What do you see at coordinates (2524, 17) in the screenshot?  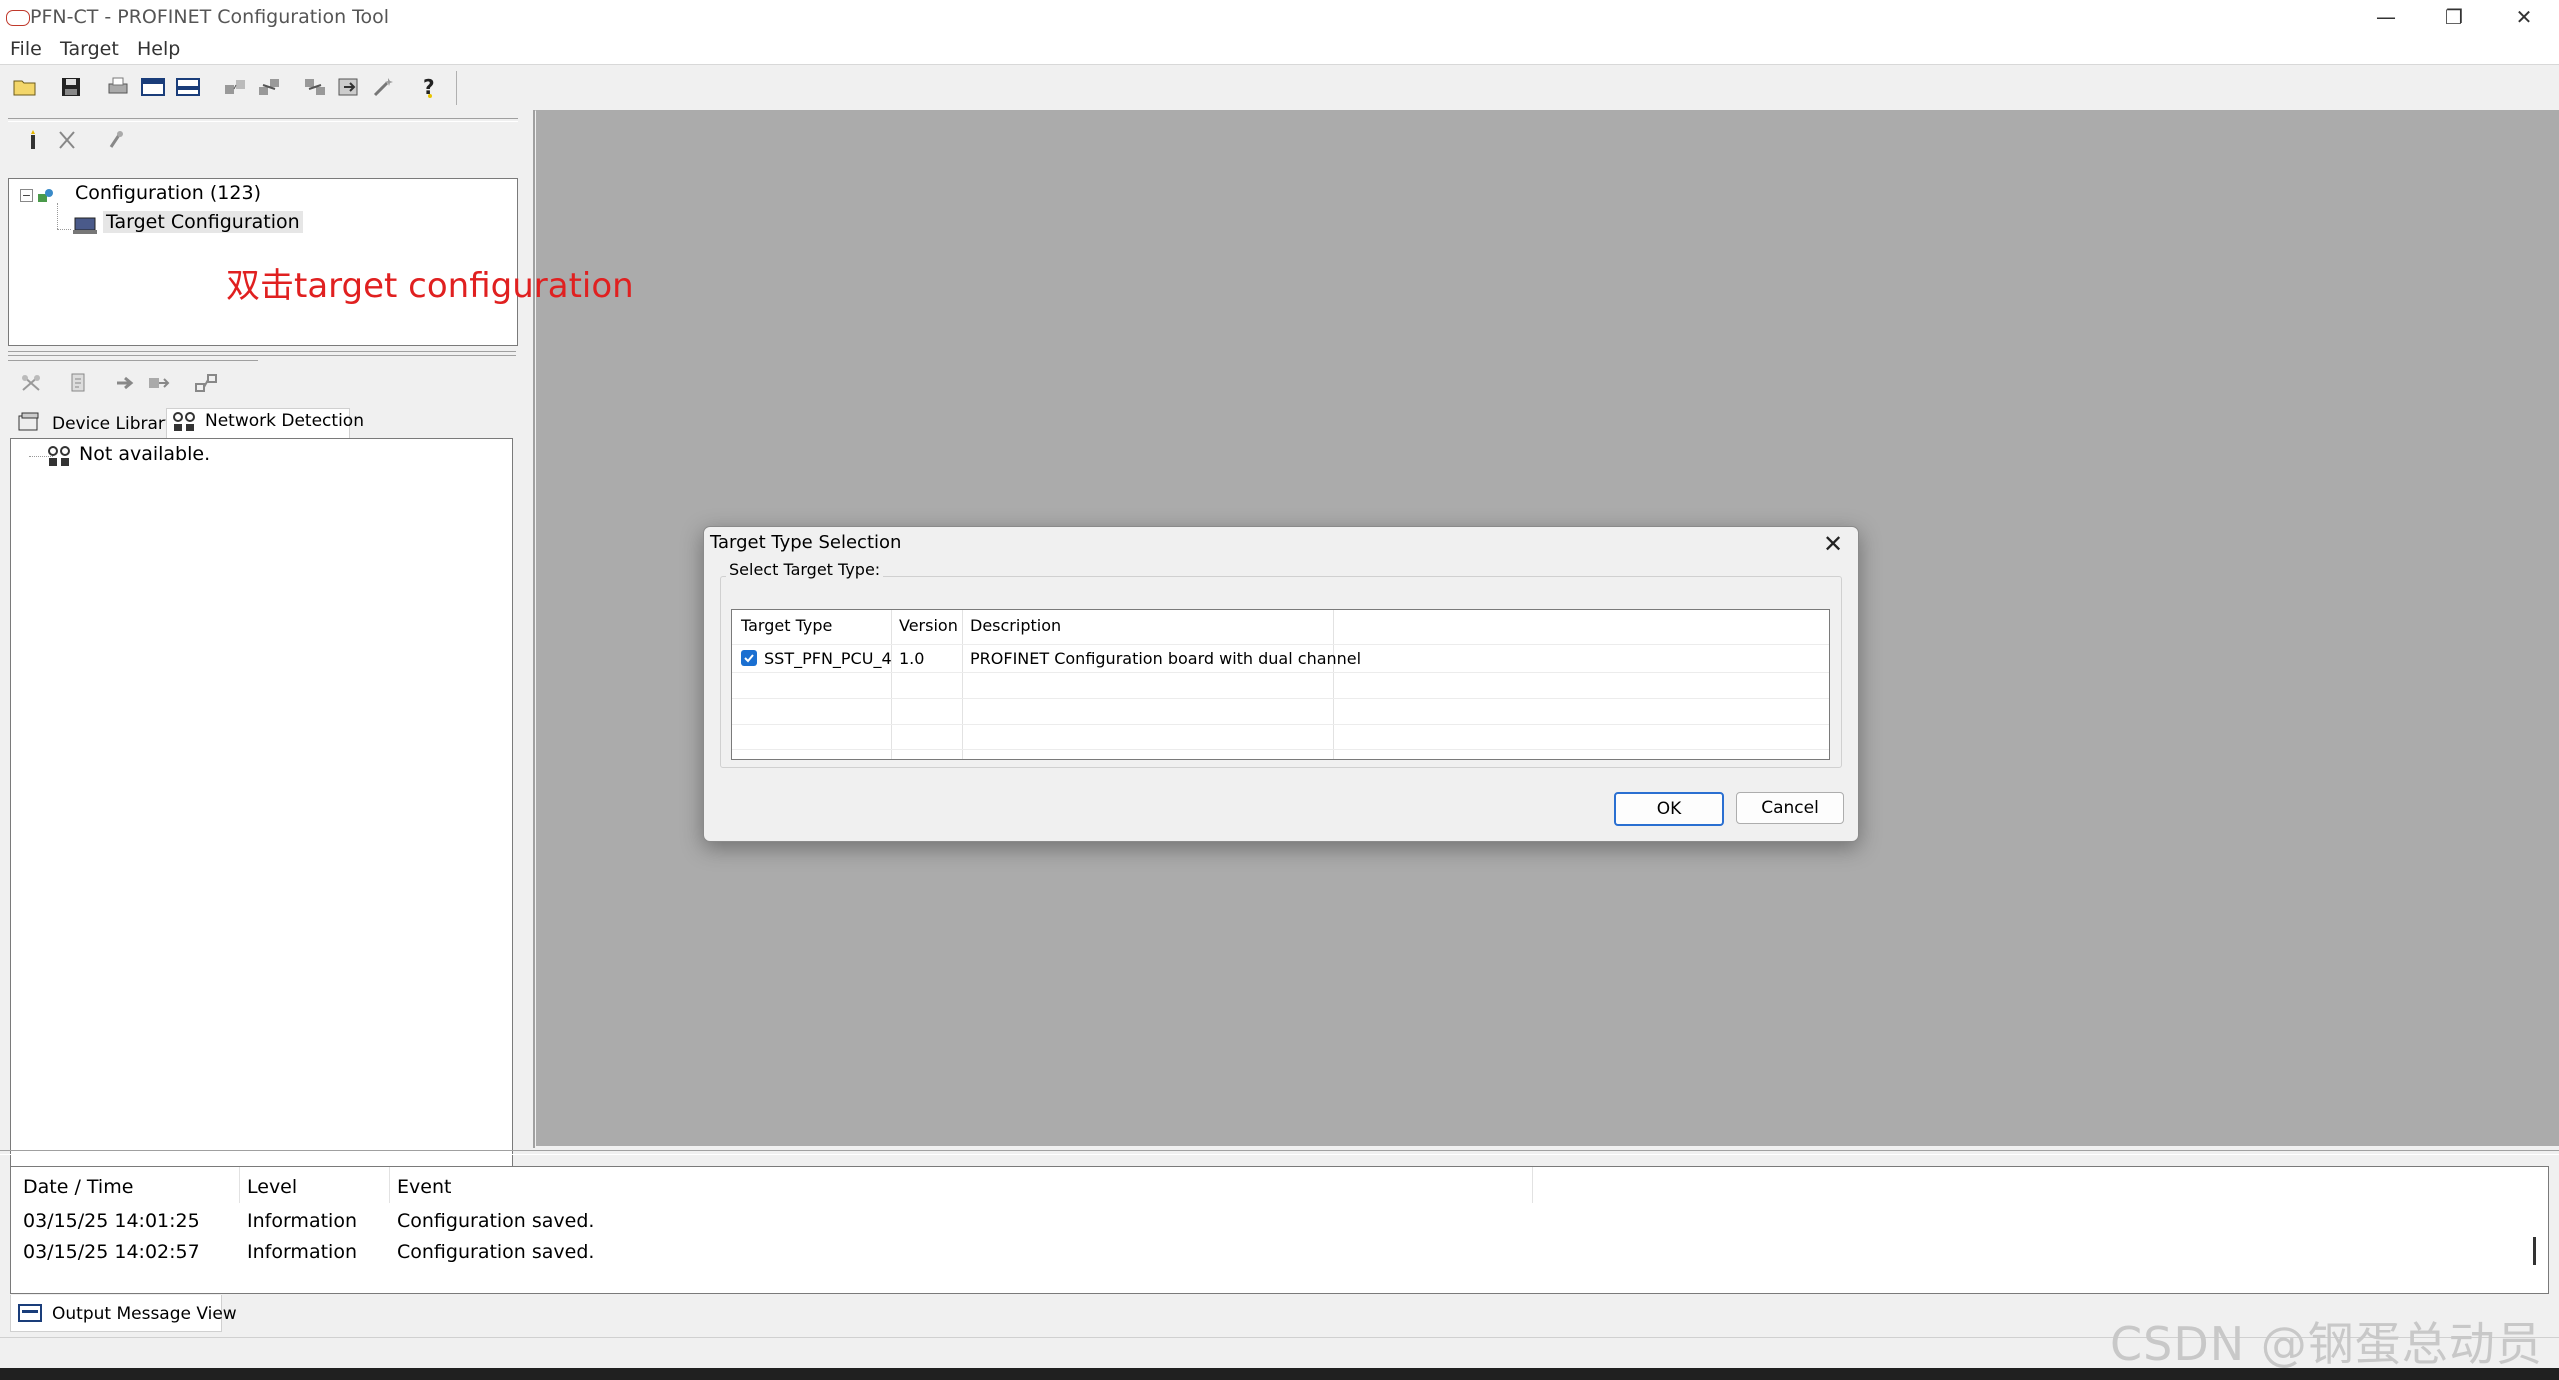 I see `close-button: ✕` at bounding box center [2524, 17].